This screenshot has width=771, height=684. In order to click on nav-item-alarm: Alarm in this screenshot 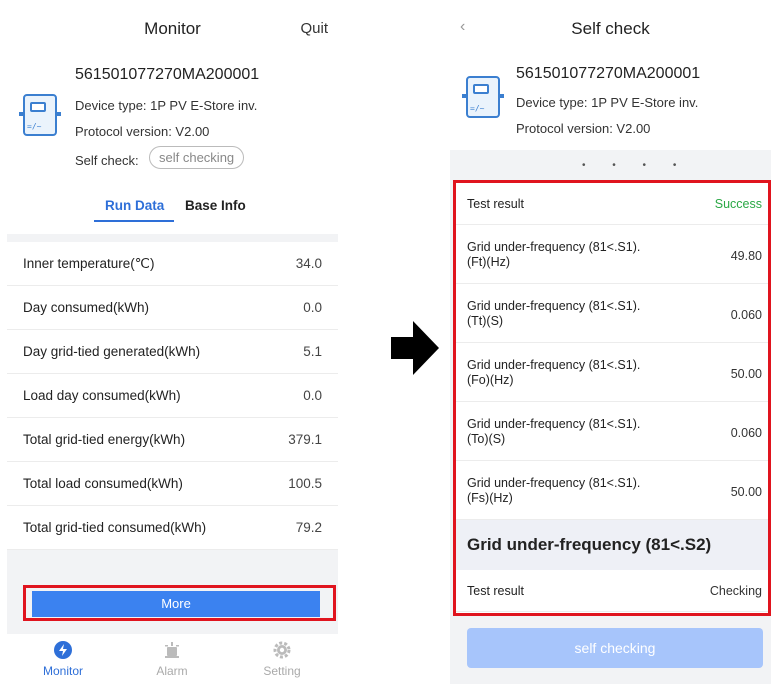, I will do `click(172, 659)`.